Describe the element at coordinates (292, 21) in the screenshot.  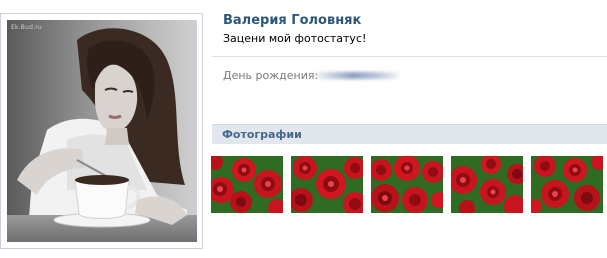
I see `profile-name: Валерия Головняк` at that location.